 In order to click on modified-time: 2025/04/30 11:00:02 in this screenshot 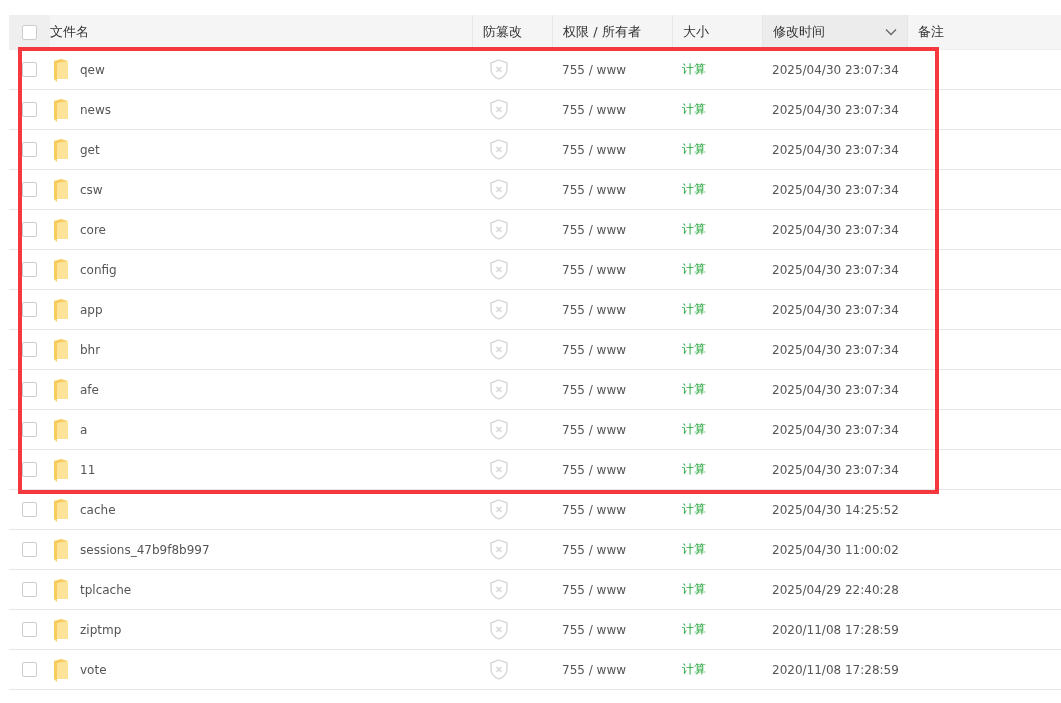, I will do `click(835, 549)`.